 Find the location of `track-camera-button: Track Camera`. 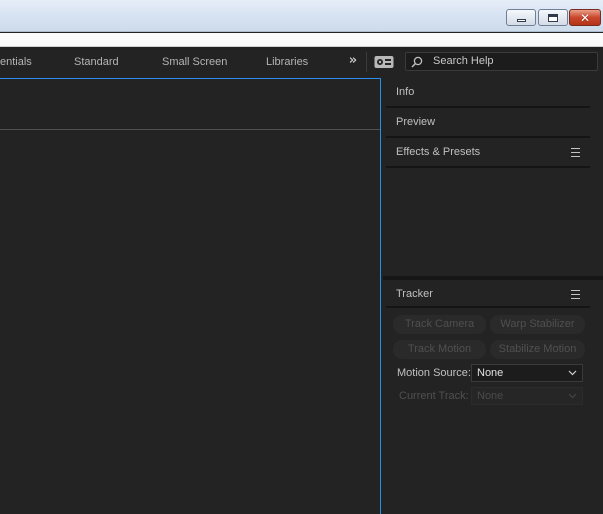

track-camera-button: Track Camera is located at coordinates (439, 324).